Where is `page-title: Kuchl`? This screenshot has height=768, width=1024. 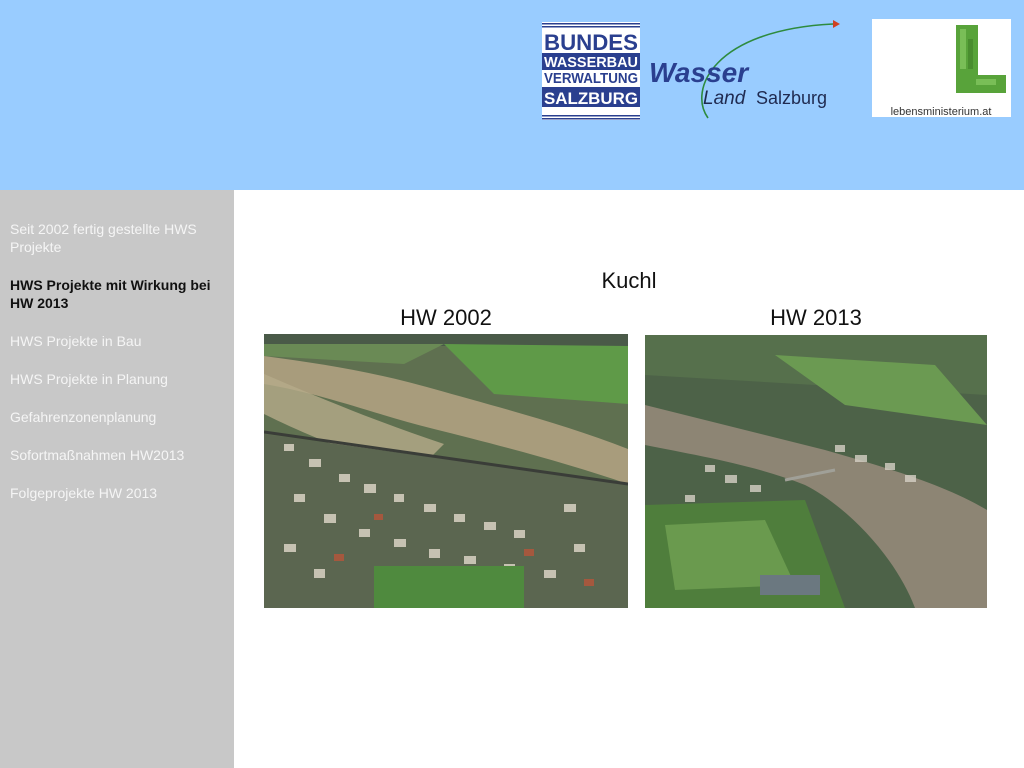
page-title: Kuchl is located at coordinates (629, 280).